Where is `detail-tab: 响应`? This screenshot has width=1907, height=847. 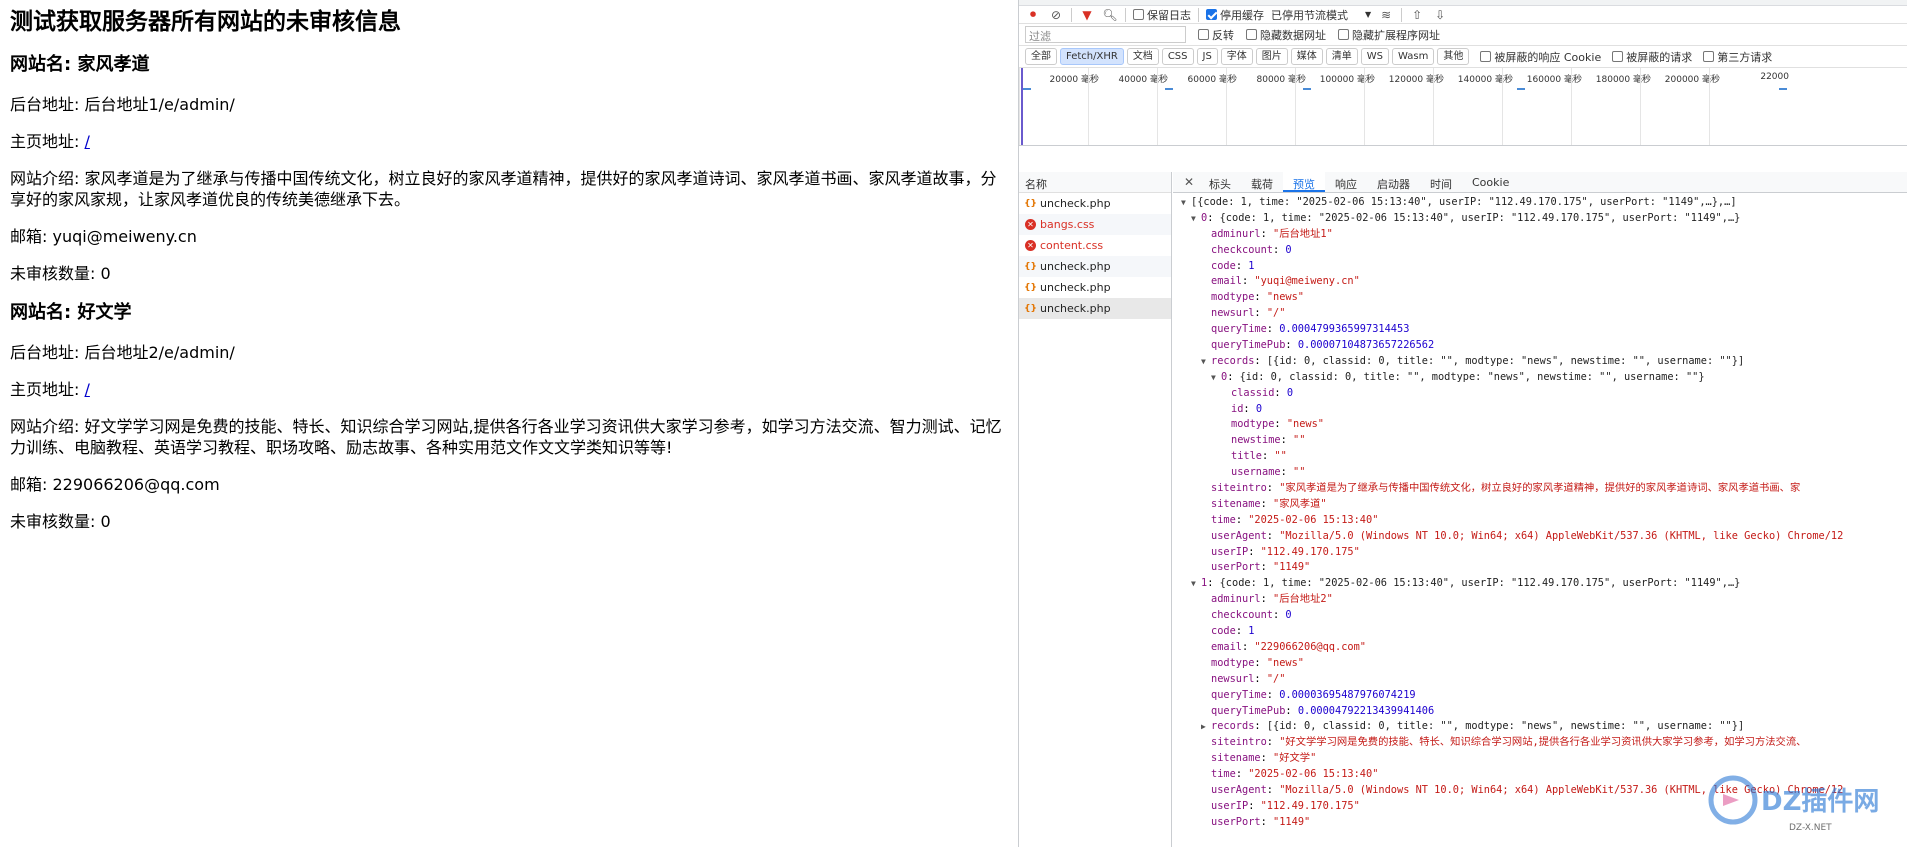 detail-tab: 响应 is located at coordinates (1346, 182).